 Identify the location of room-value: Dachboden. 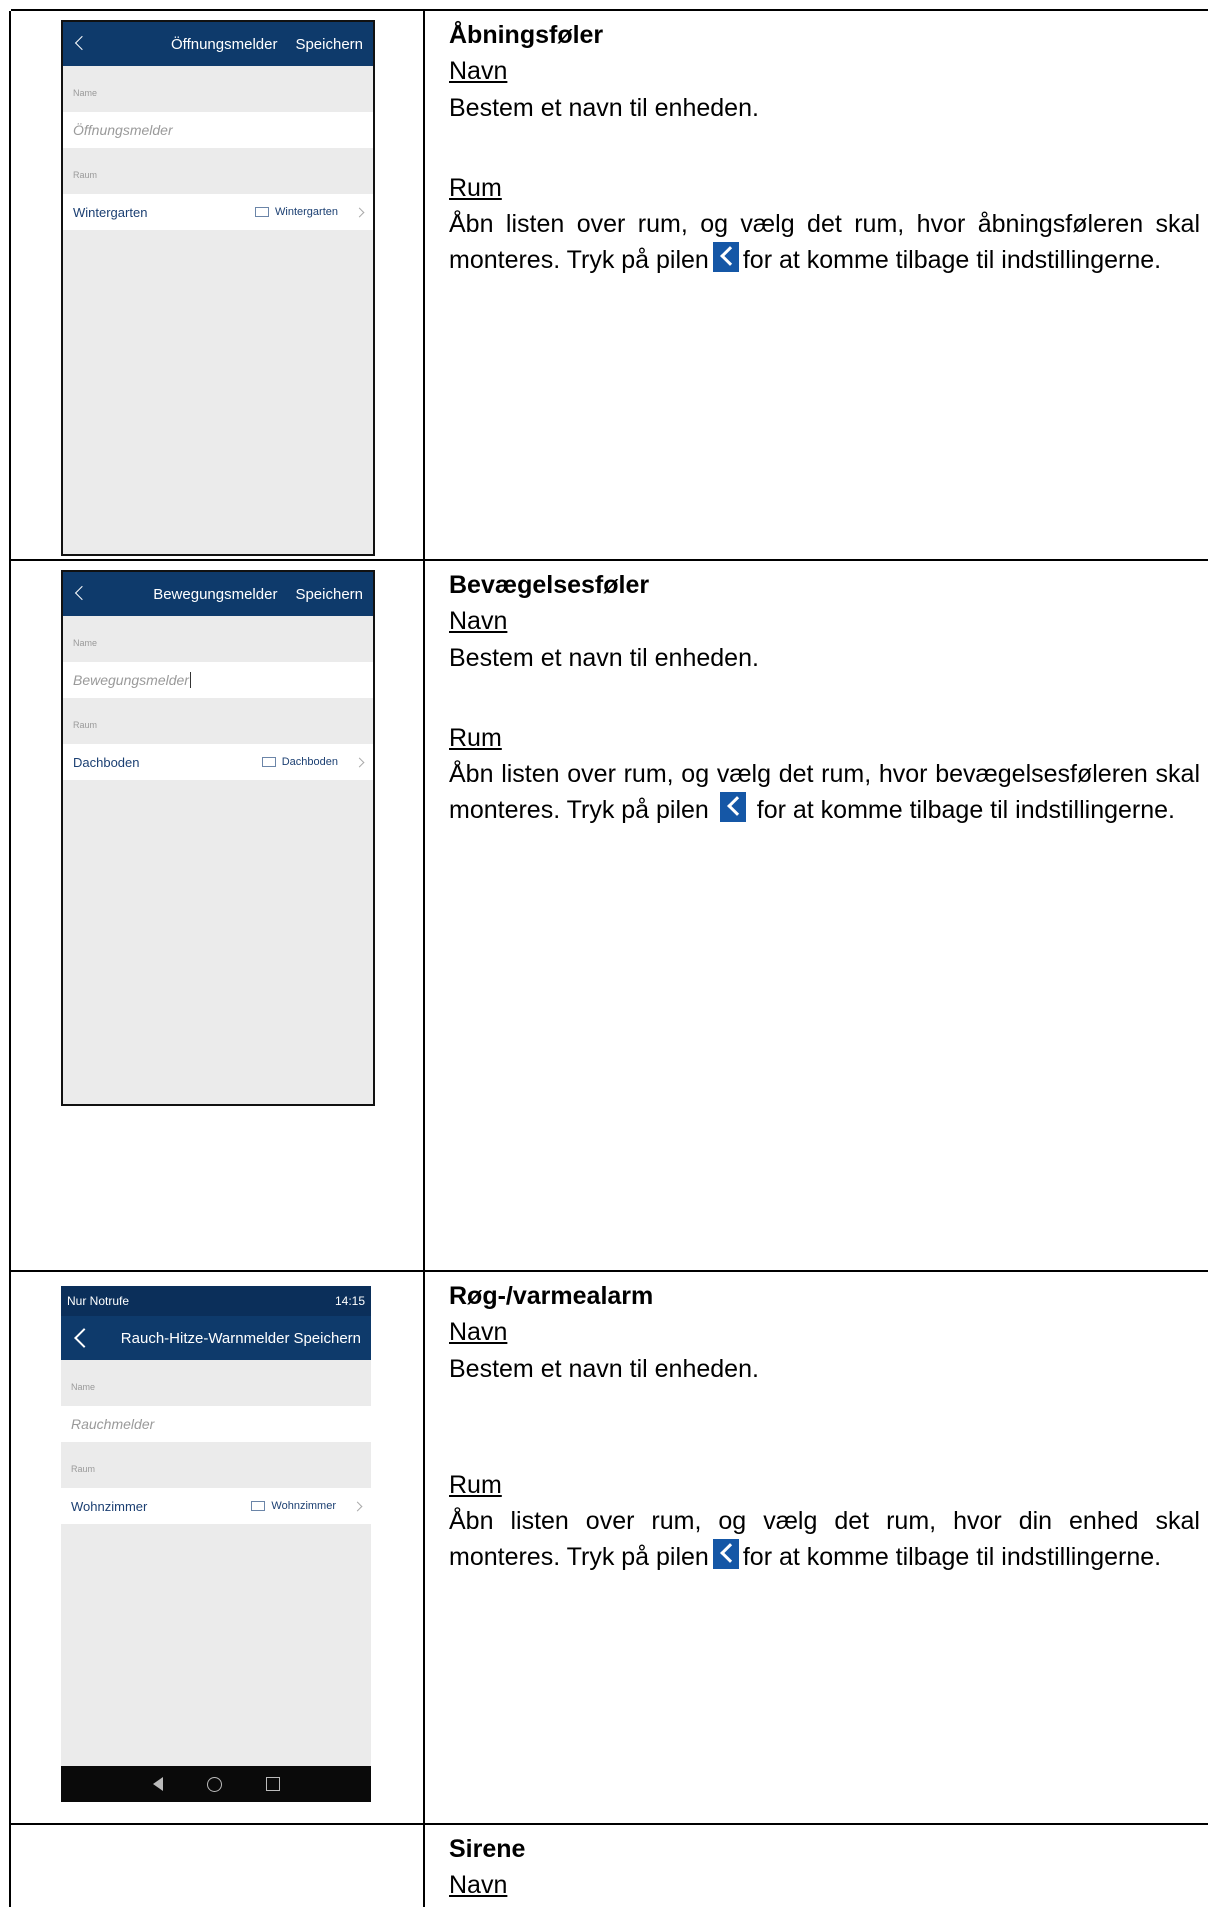
(313, 762).